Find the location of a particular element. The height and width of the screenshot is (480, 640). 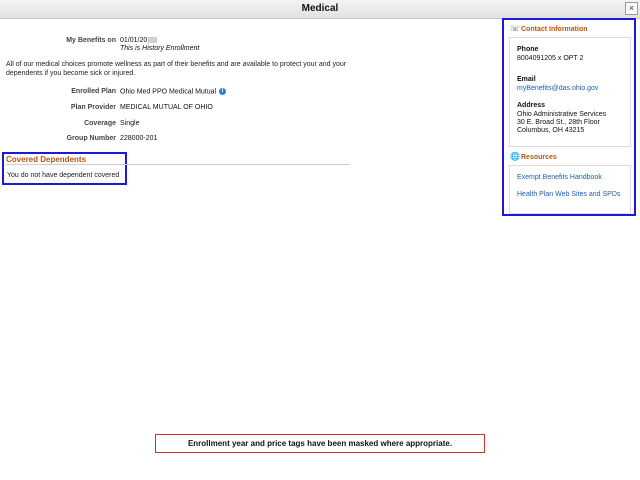

section-divider is located at coordinates (178, 164).